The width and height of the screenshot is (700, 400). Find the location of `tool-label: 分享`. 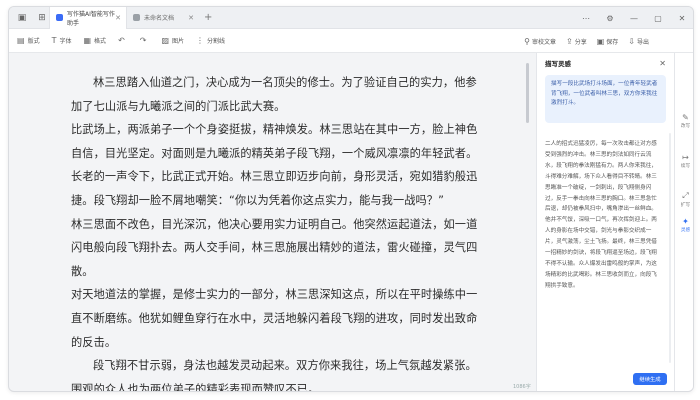

tool-label: 分享 is located at coordinates (580, 42).